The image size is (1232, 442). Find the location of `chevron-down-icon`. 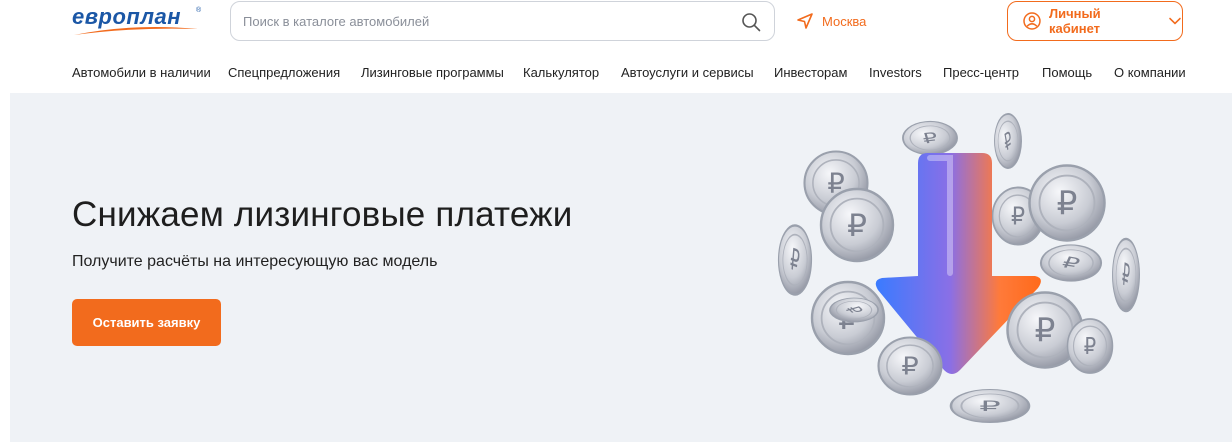

chevron-down-icon is located at coordinates (1175, 21).